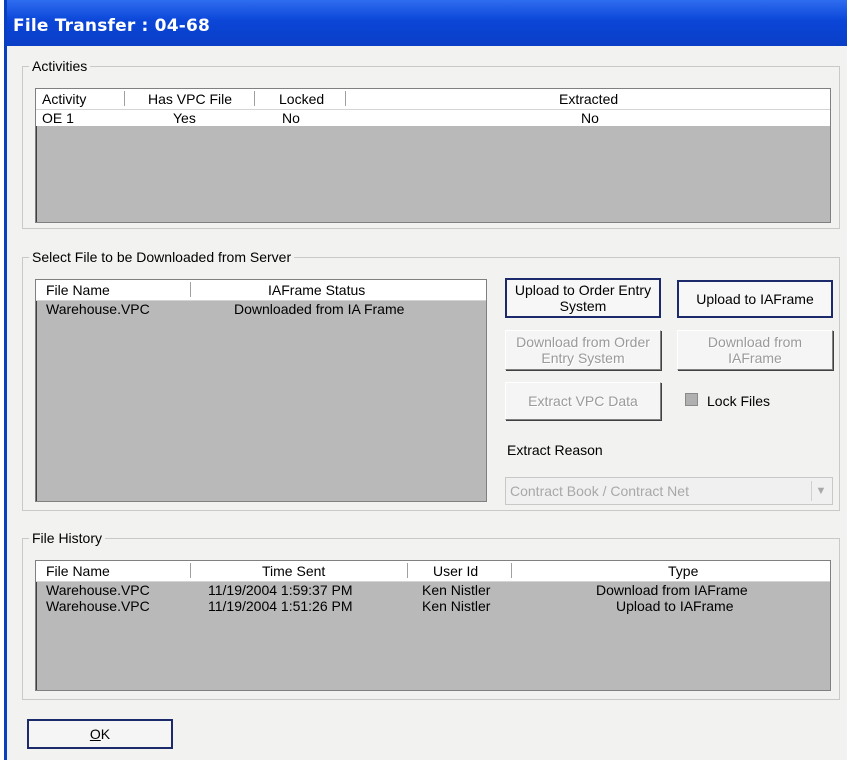  What do you see at coordinates (455, 571) in the screenshot?
I see `column-header-user-id: User Id` at bounding box center [455, 571].